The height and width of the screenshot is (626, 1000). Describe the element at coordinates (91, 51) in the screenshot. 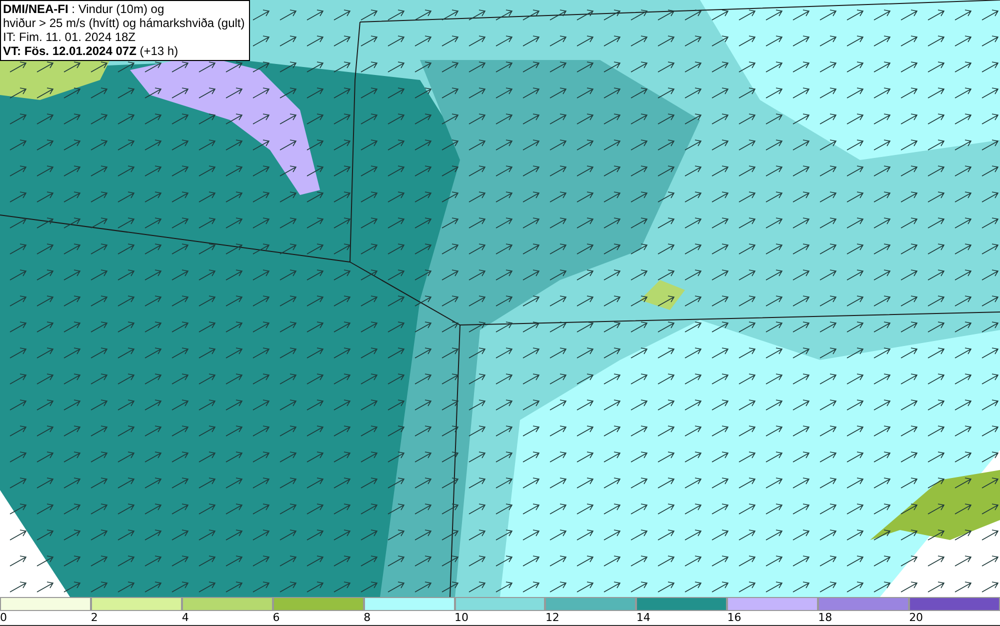

I see `info-text: VT: Fös. 12.01.2024 07Z (+13 h)` at that location.